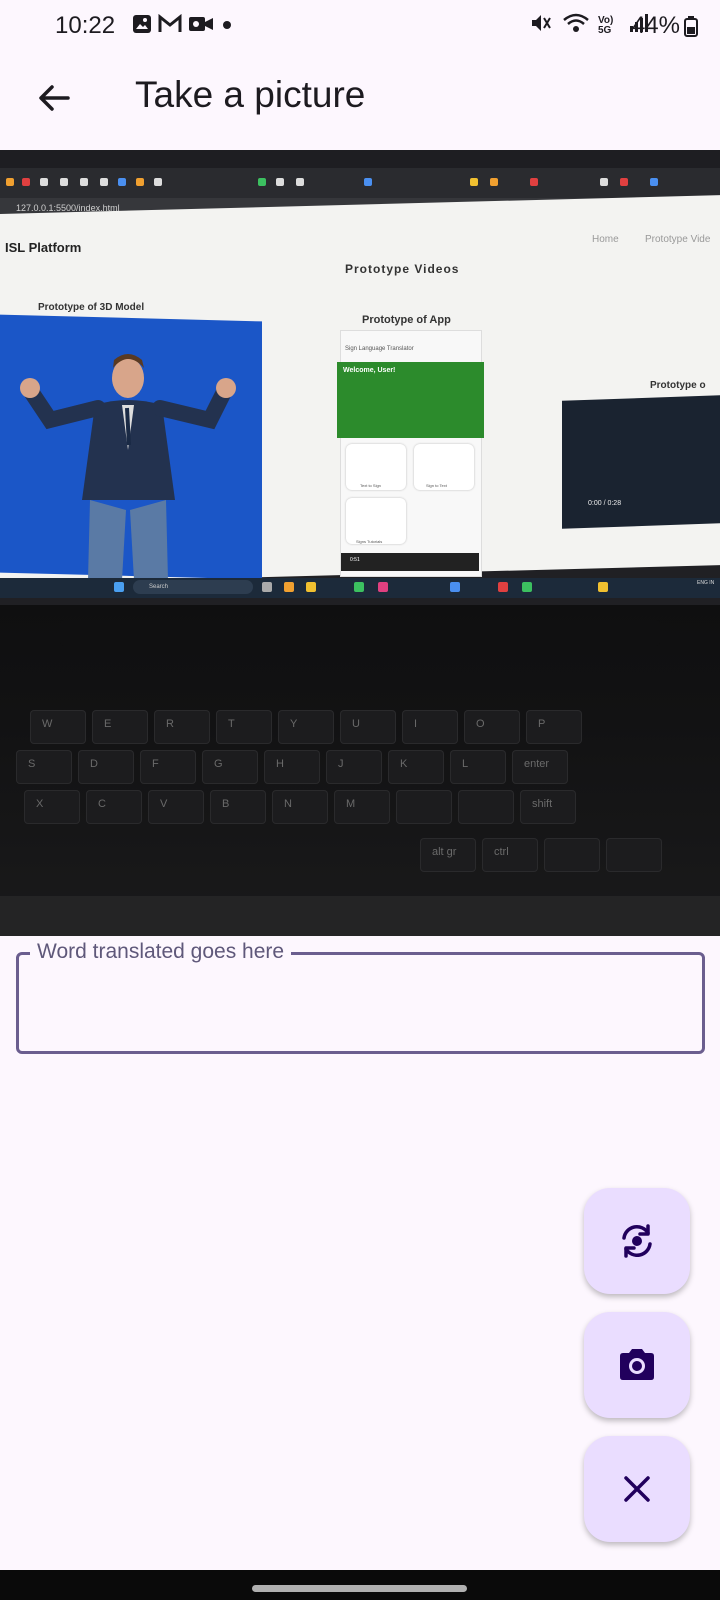  What do you see at coordinates (294, 724) in the screenshot?
I see `key-label: Y` at bounding box center [294, 724].